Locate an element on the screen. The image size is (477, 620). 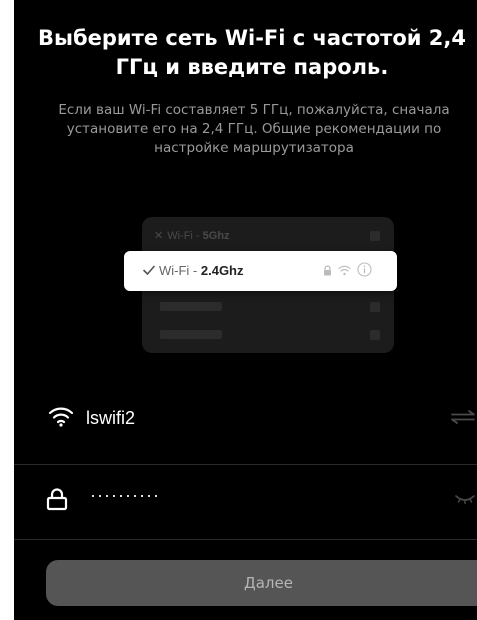
info-icon is located at coordinates (364, 269).